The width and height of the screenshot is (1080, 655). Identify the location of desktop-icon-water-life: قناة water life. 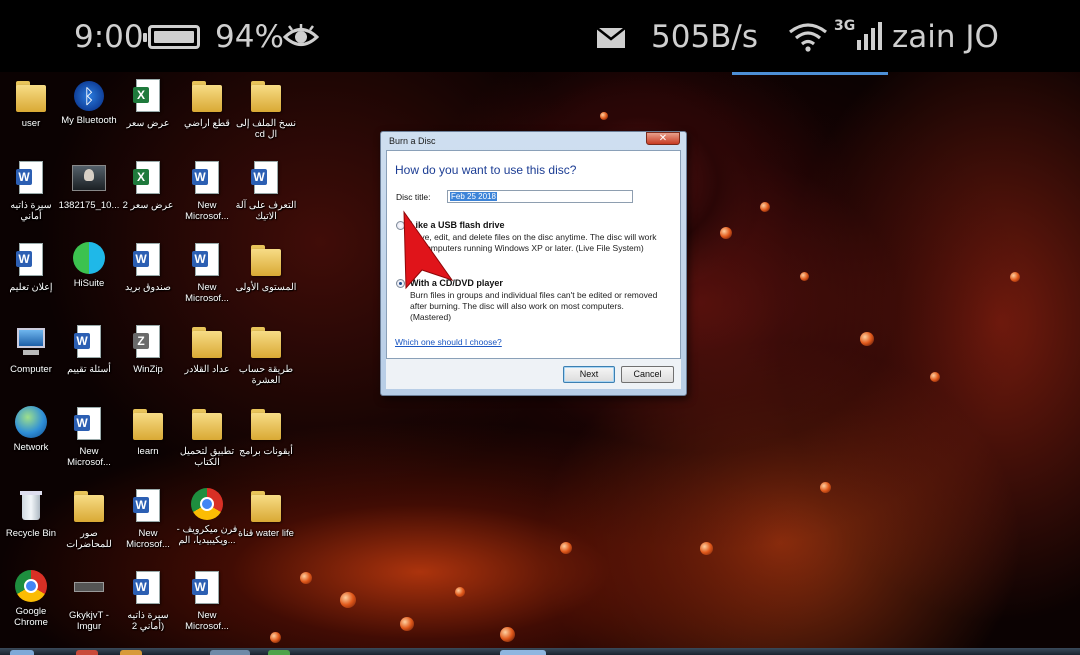
(266, 513).